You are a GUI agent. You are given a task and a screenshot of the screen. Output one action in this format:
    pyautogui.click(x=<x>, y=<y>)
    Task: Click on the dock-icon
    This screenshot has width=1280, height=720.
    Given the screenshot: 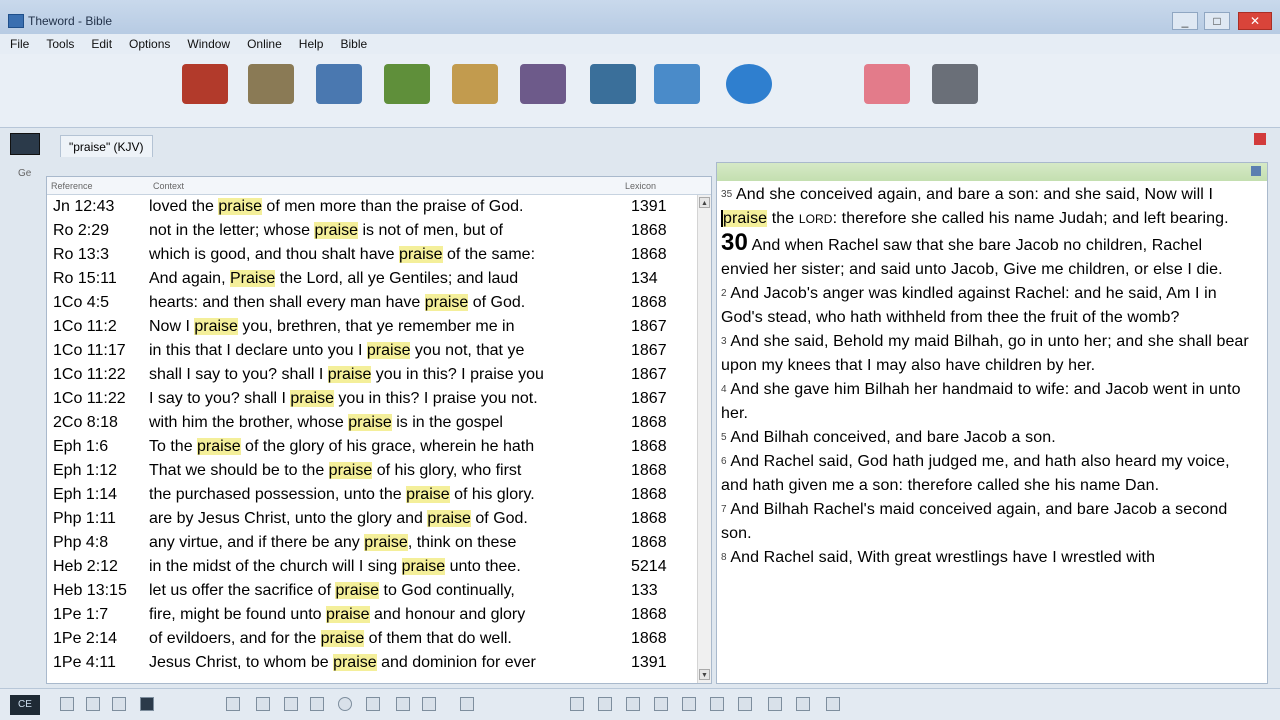 What is the action you would take?
    pyautogui.click(x=25, y=144)
    